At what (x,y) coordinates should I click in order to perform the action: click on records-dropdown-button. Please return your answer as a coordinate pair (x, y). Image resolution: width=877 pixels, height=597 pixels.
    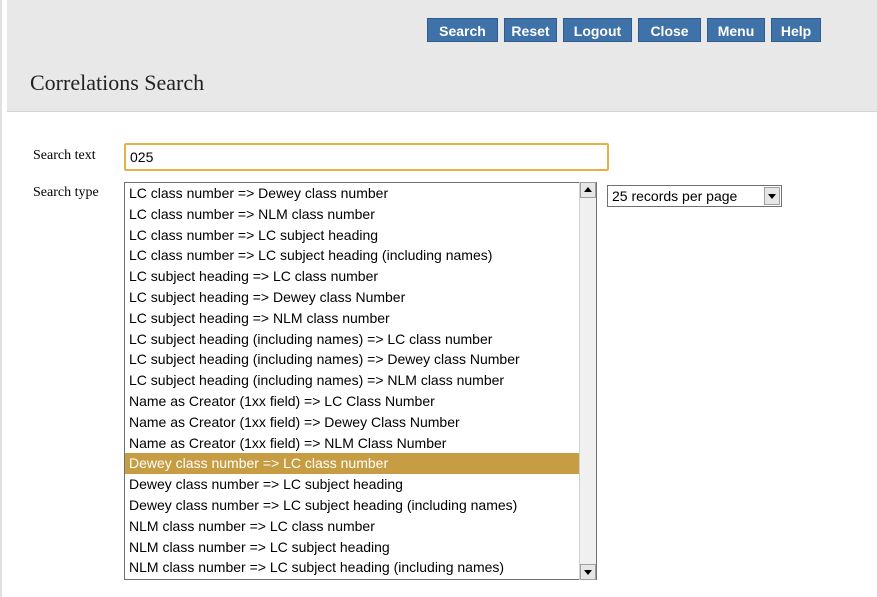
    Looking at the image, I should click on (772, 196).